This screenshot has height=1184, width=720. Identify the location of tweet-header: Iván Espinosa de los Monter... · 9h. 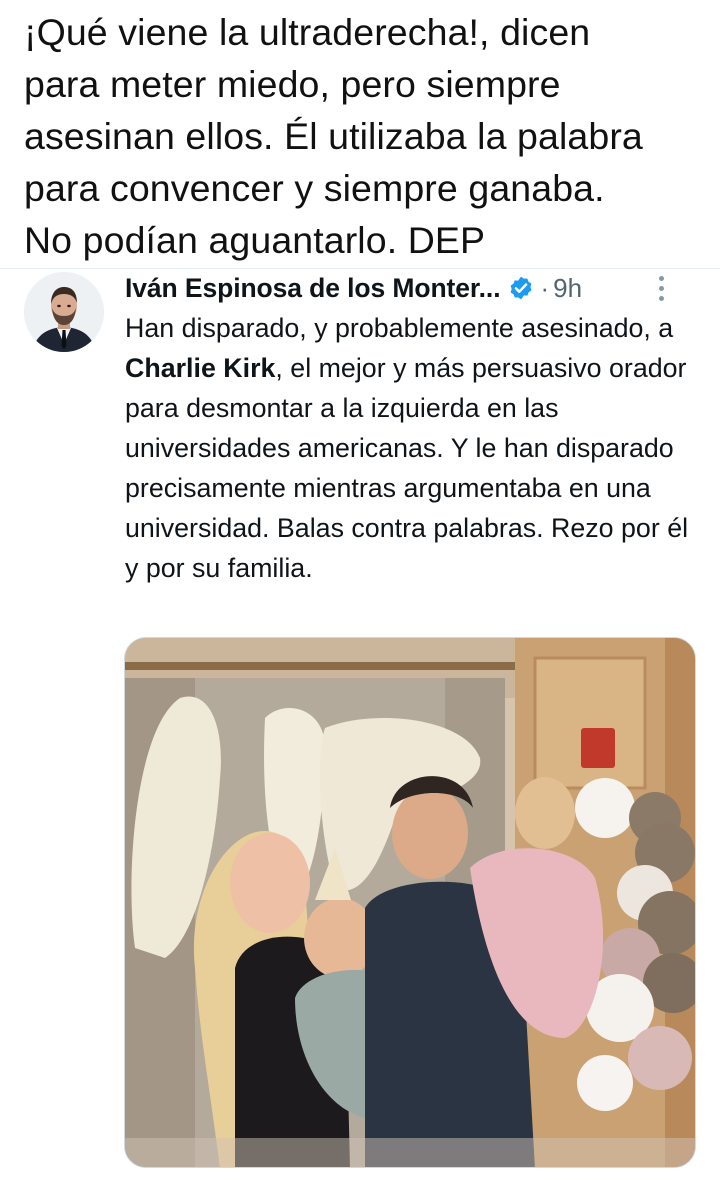
(410, 288).